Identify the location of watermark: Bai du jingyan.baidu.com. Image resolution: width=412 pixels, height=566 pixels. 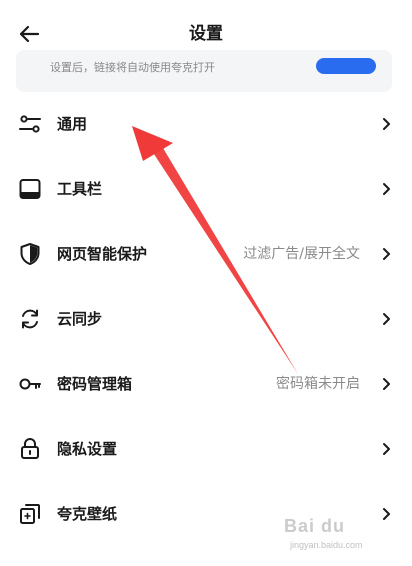
(339, 534).